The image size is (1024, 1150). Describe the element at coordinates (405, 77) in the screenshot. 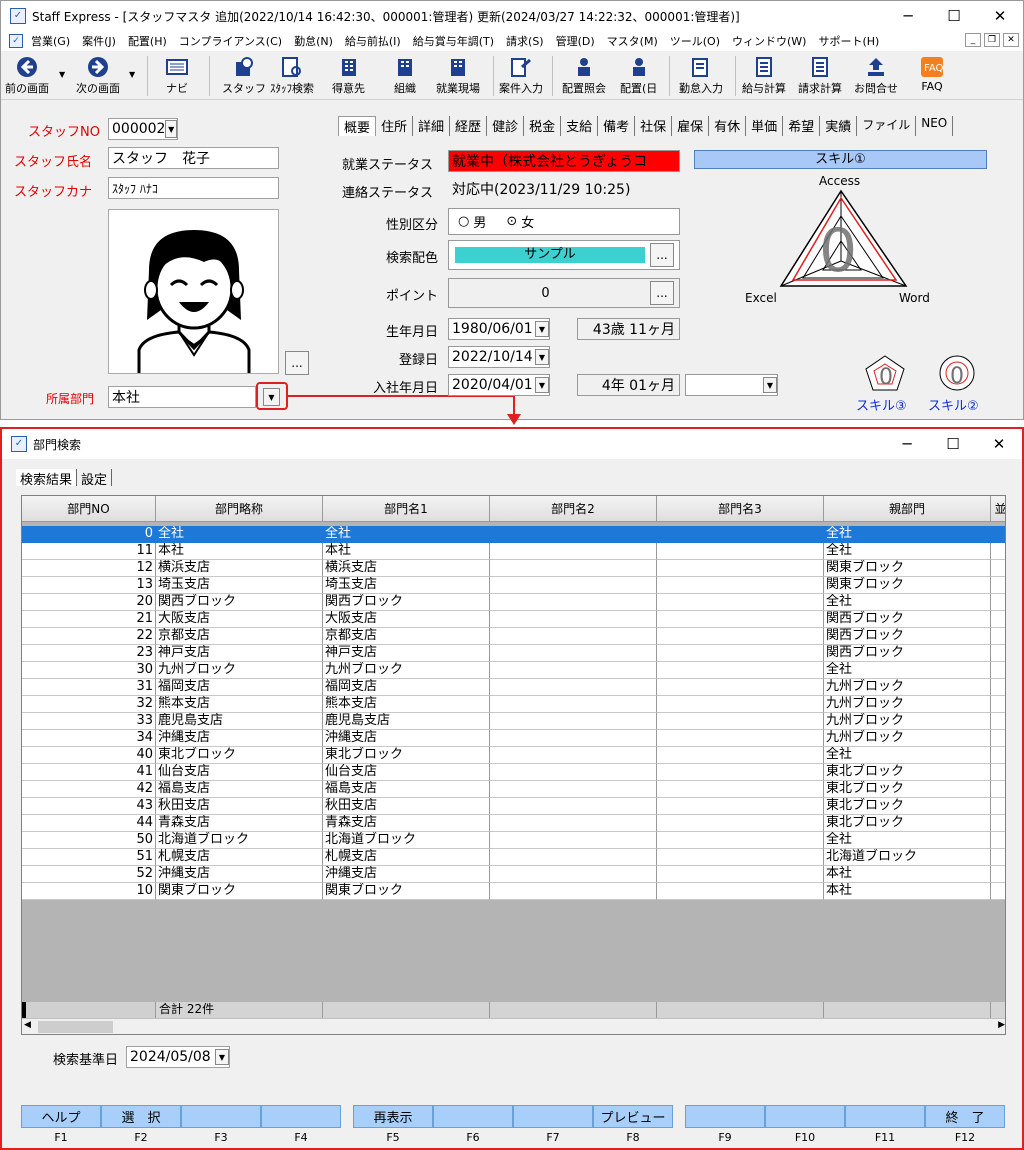

I see `org-button: 組織` at that location.